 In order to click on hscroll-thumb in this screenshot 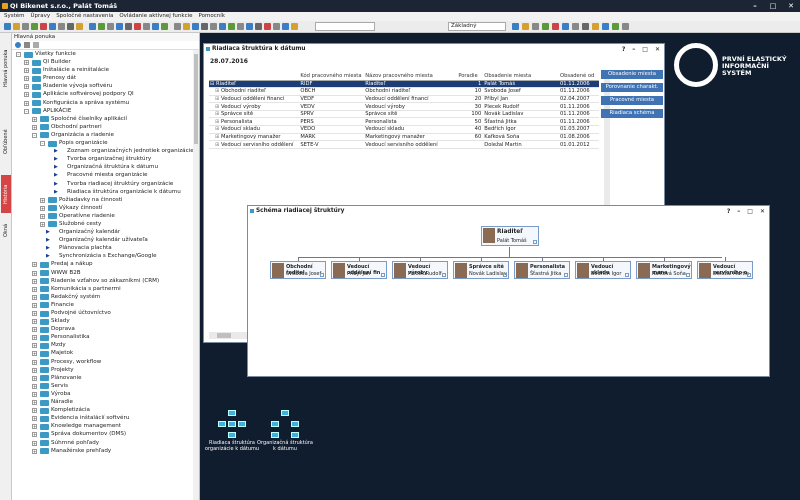, I will do `click(224, 335)`.